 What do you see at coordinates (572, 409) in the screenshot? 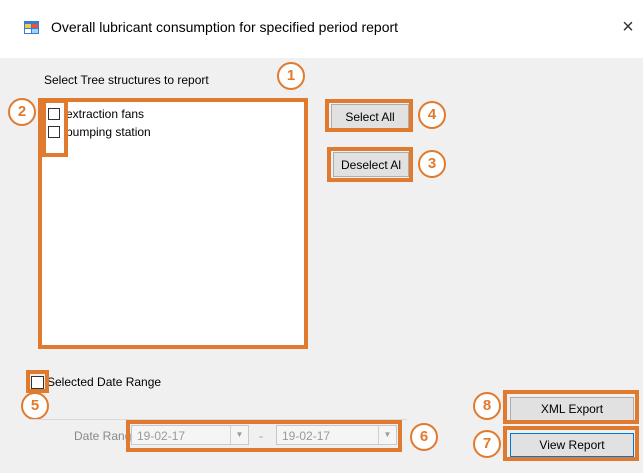
I see `xml-export-button: XML Export` at bounding box center [572, 409].